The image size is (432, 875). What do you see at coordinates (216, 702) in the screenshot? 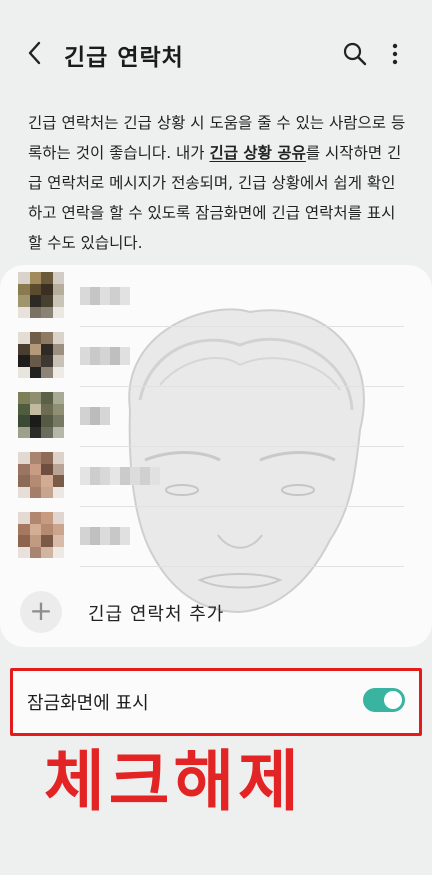
I see `show-on-lockscreen-row: 잠금화면에 표시` at bounding box center [216, 702].